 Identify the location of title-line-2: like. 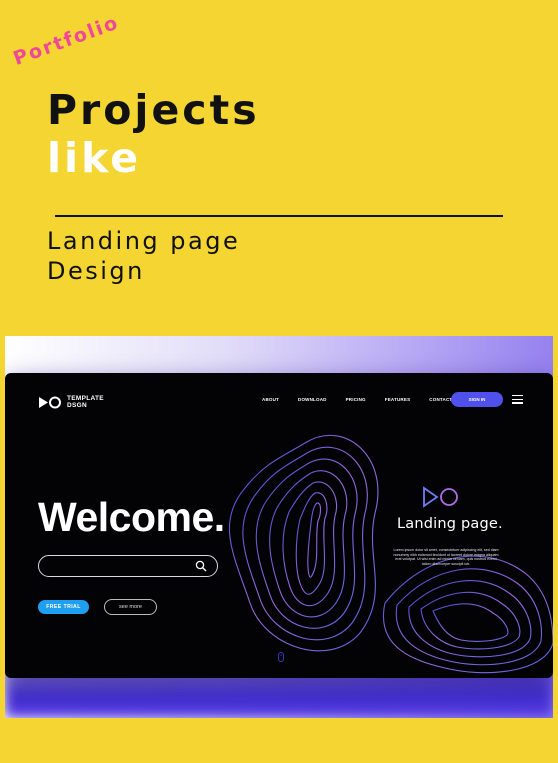
(94, 158).